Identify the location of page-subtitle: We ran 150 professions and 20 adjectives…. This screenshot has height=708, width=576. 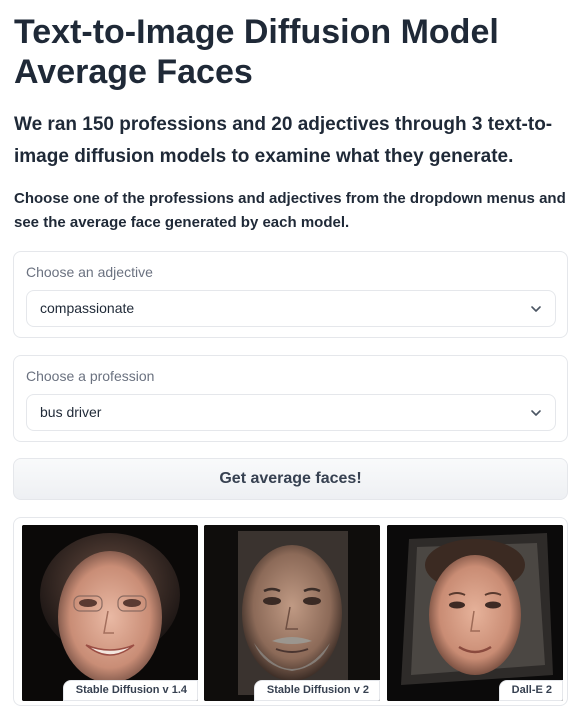
(283, 140).